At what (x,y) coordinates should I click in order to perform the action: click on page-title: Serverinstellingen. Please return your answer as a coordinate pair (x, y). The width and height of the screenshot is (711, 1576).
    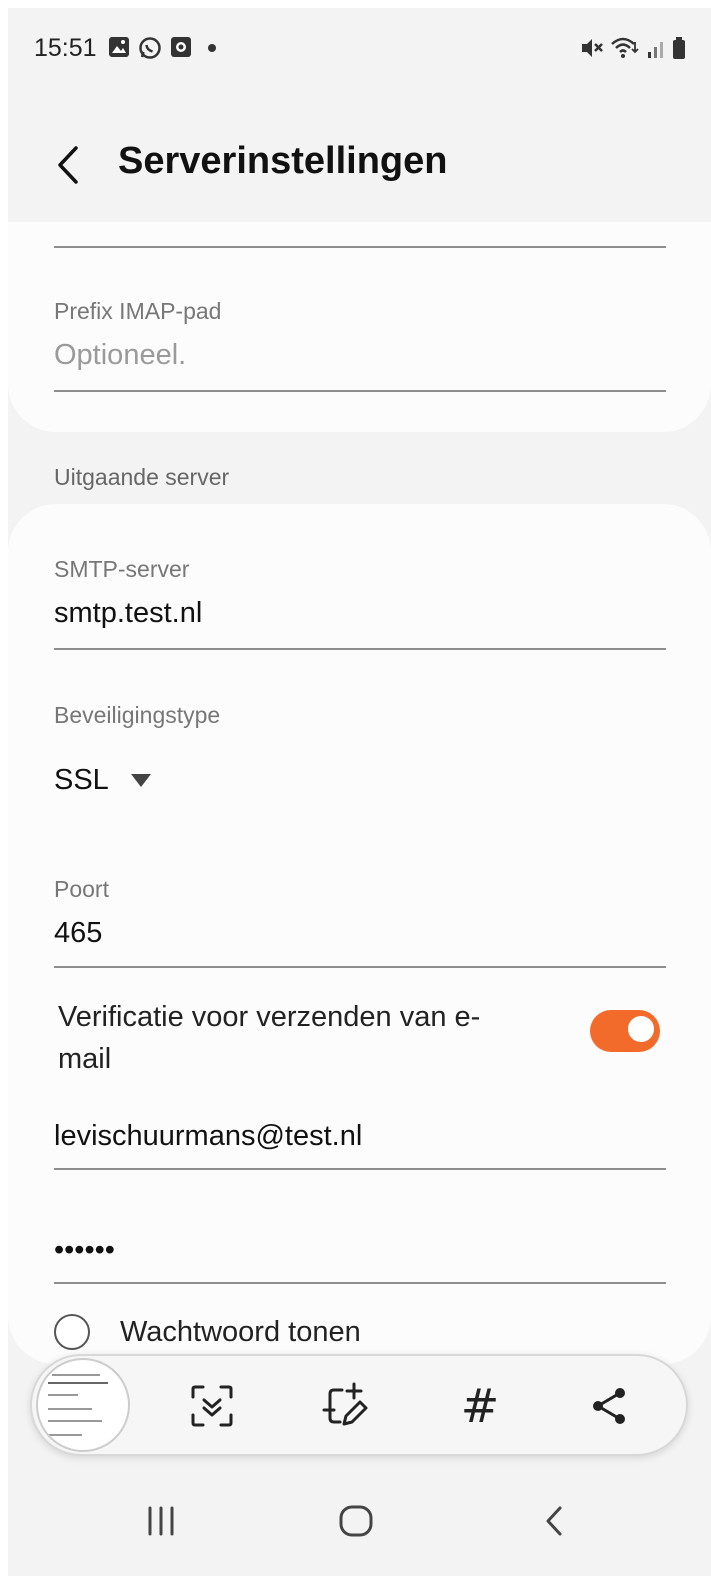
    Looking at the image, I should click on (283, 161).